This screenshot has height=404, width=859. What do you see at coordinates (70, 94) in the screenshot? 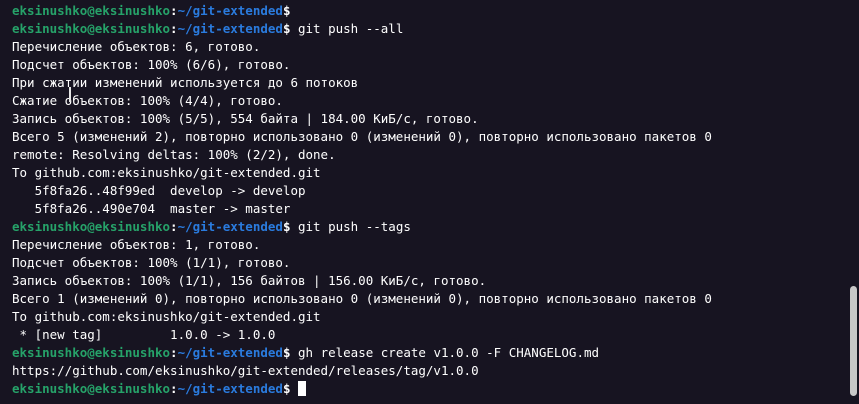
I see `ibeam-cursor-icon` at bounding box center [70, 94].